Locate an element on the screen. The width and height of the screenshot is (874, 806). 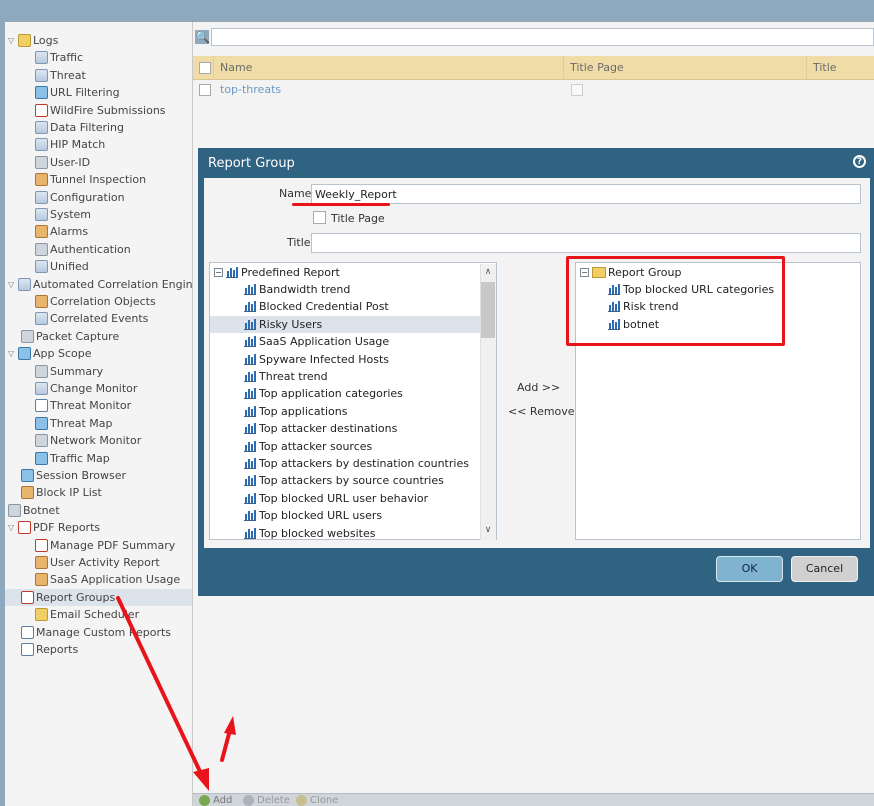
cancel-button: Cancel is located at coordinates (824, 569).